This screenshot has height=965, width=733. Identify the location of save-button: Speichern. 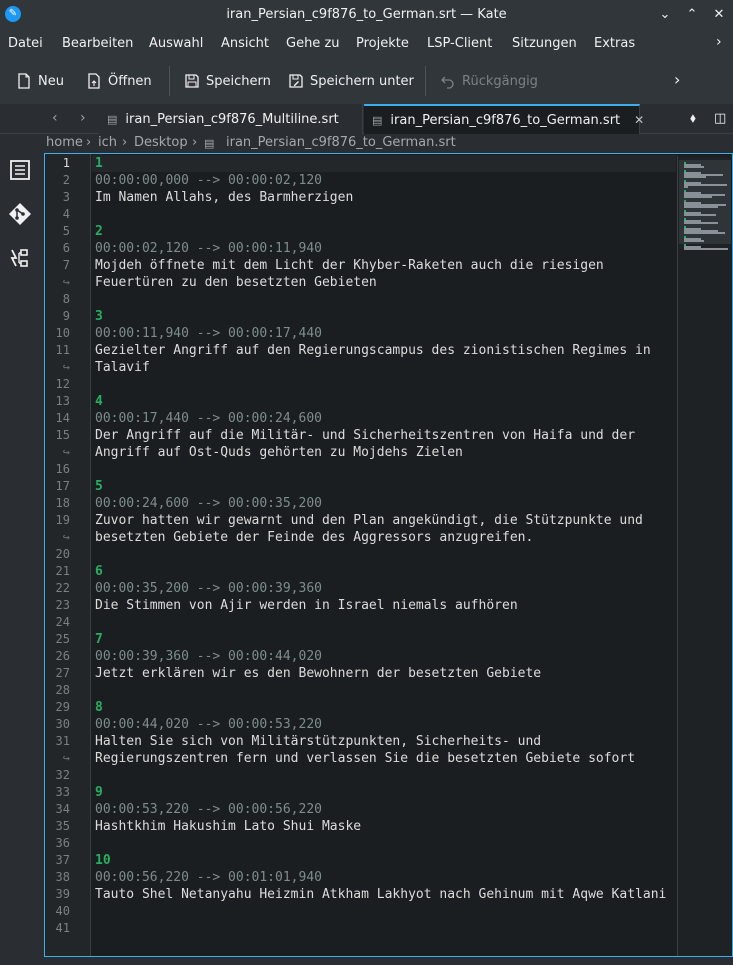
(227, 81).